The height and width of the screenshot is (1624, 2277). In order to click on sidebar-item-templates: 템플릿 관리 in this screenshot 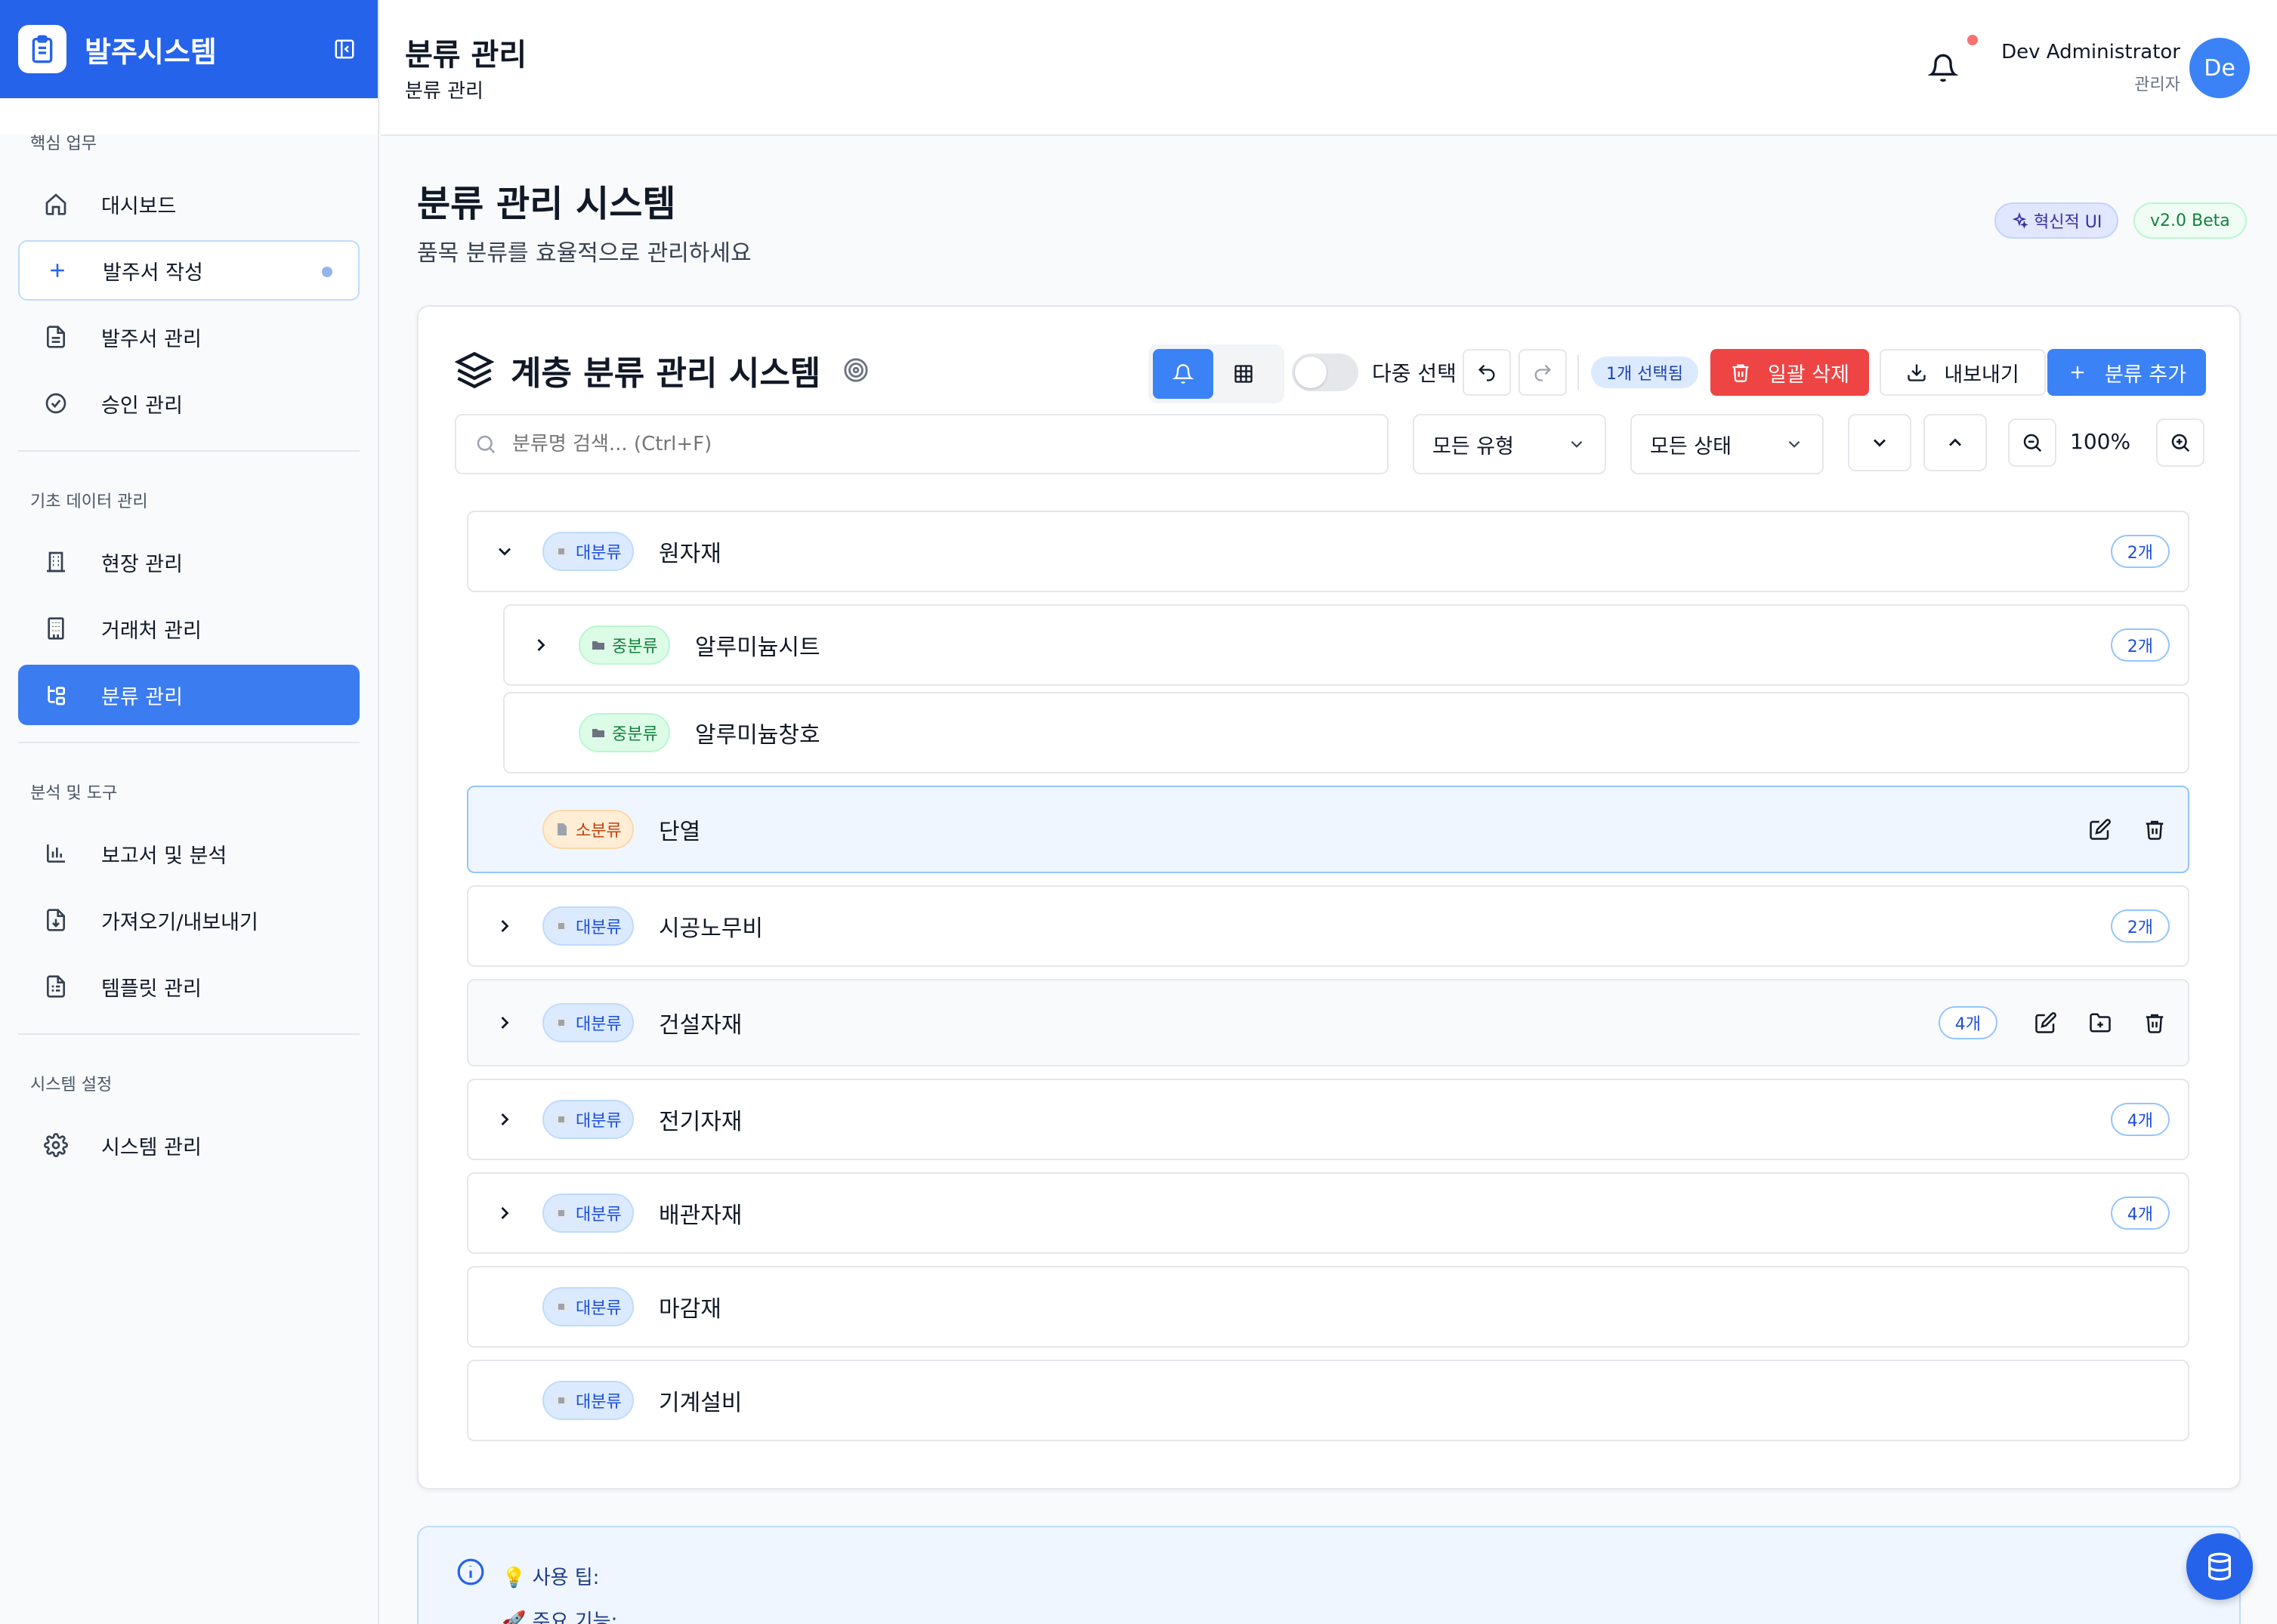, I will do `click(189, 987)`.